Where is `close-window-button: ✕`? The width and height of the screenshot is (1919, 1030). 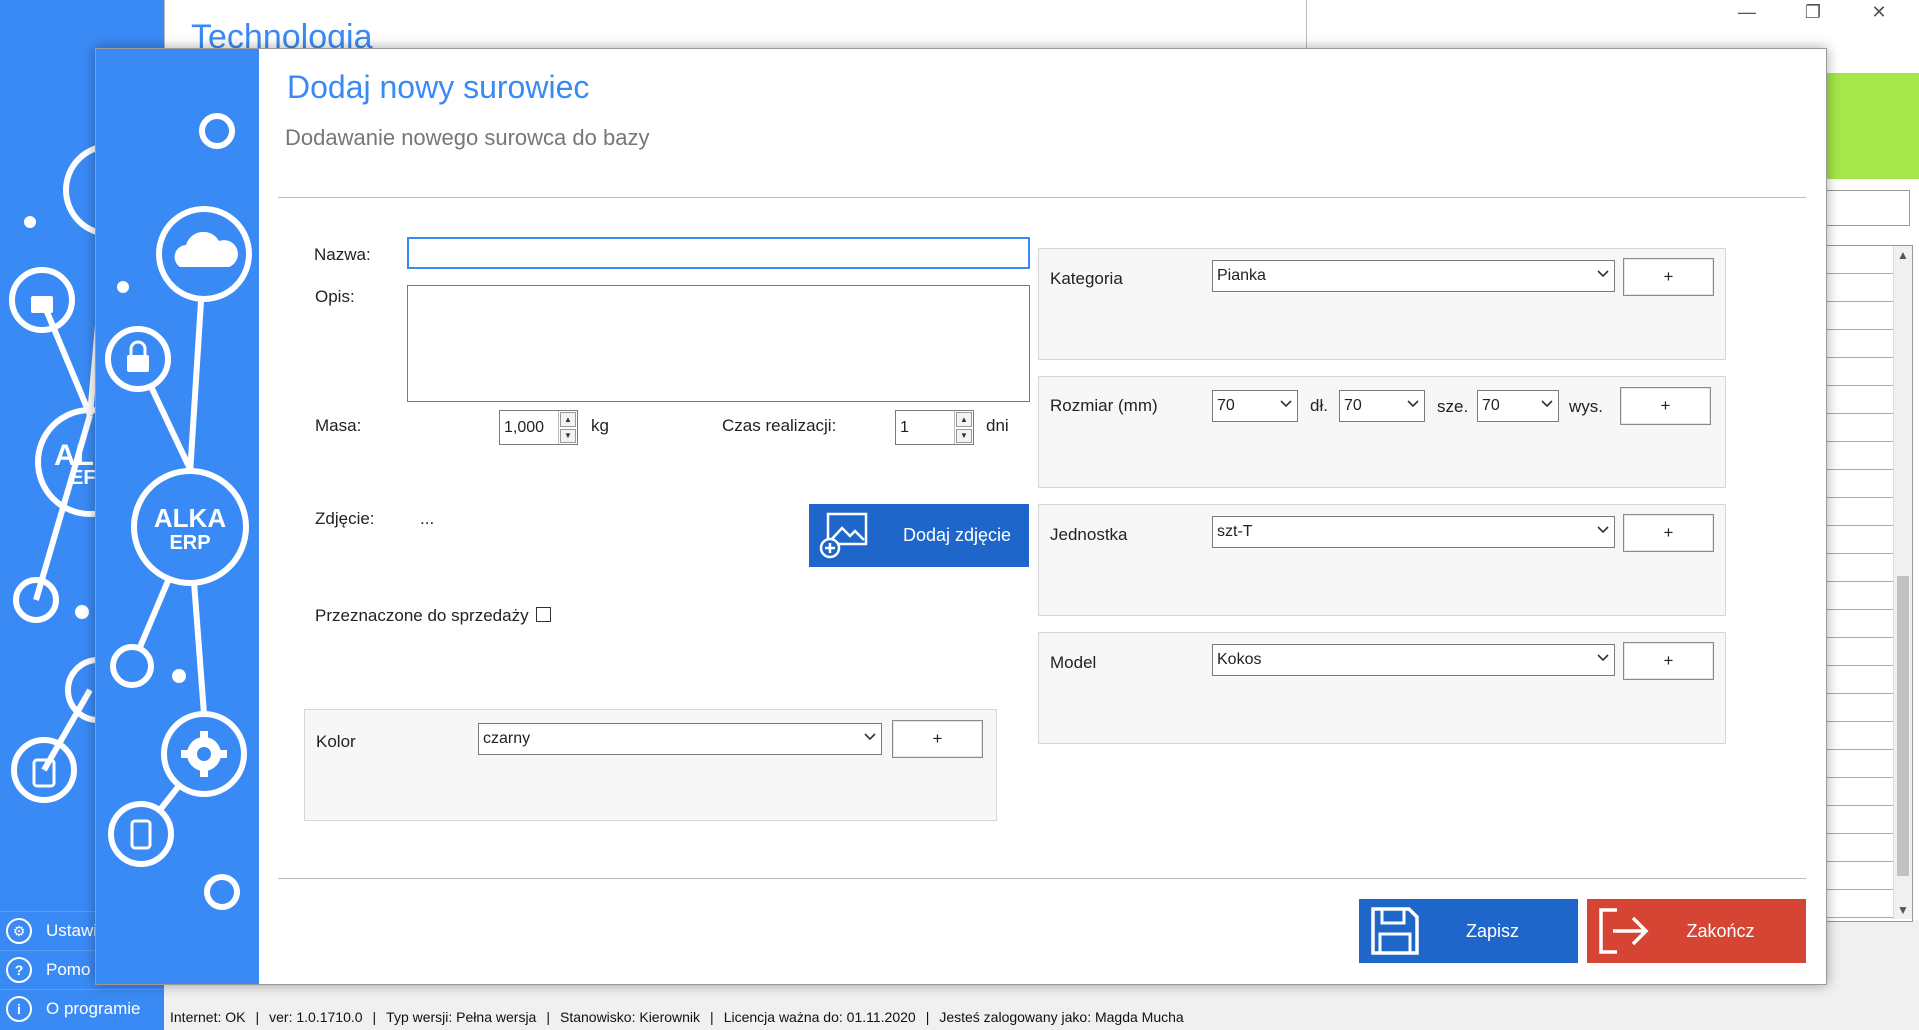
close-window-button: ✕ is located at coordinates (1879, 12).